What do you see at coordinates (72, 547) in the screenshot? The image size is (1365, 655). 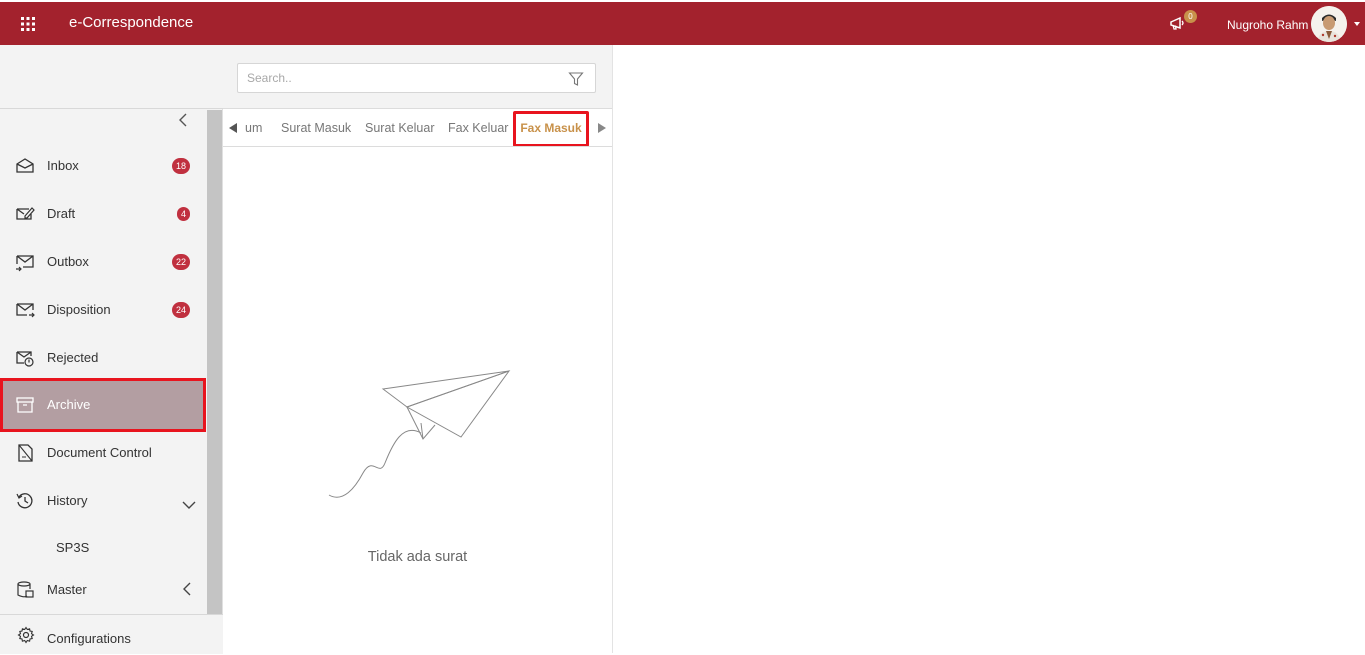 I see `sidebar-subitem-sp3s: SP3S` at bounding box center [72, 547].